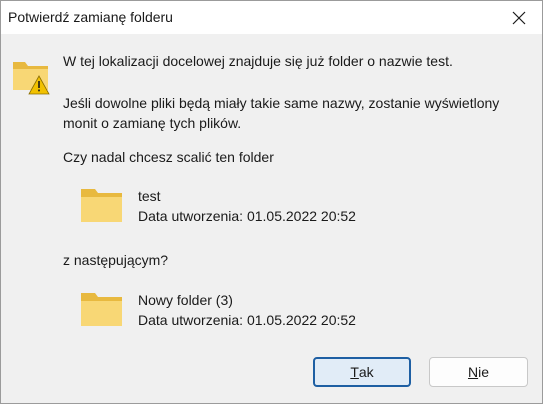  What do you see at coordinates (247, 216) in the screenshot?
I see `target-folder-date: Data utworzenia: 01.05.2022 20:52` at bounding box center [247, 216].